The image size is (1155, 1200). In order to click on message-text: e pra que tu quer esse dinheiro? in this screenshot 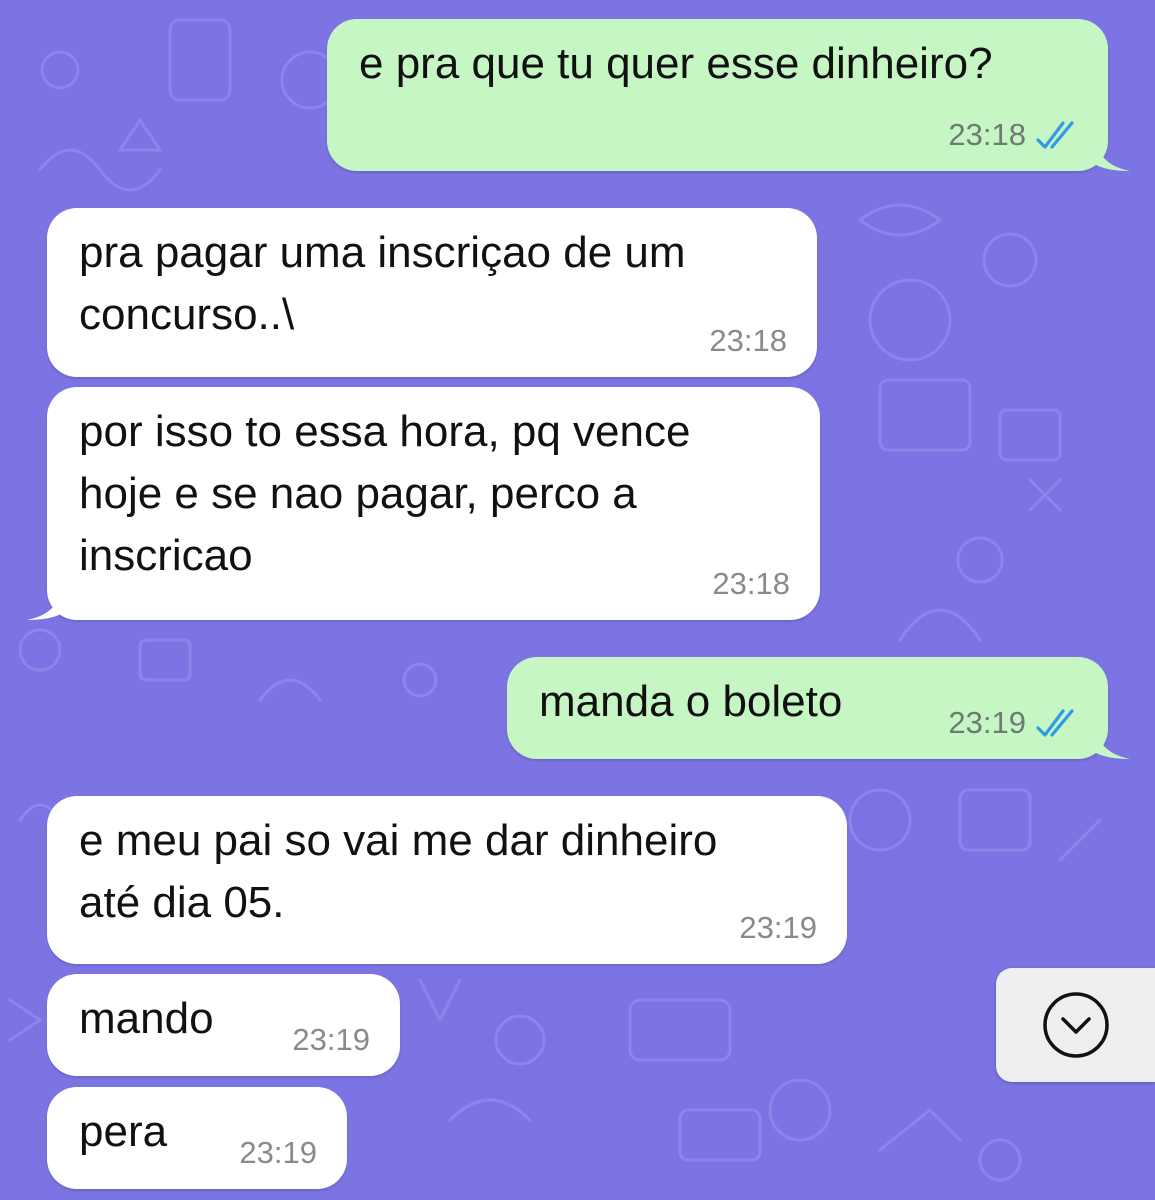, I will do `click(676, 63)`.